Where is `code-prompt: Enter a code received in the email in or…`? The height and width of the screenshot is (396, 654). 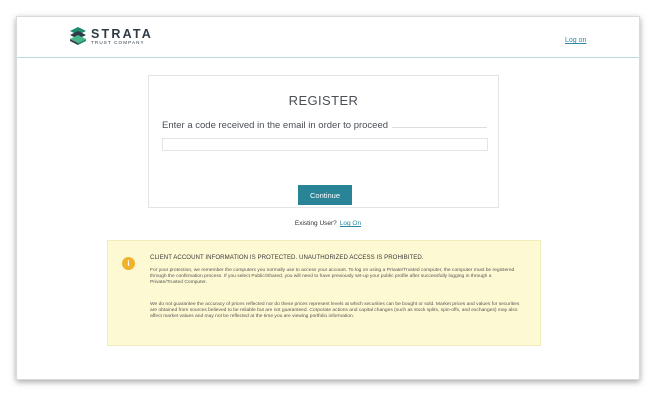
code-prompt: Enter a code received in the email in or… is located at coordinates (275, 125).